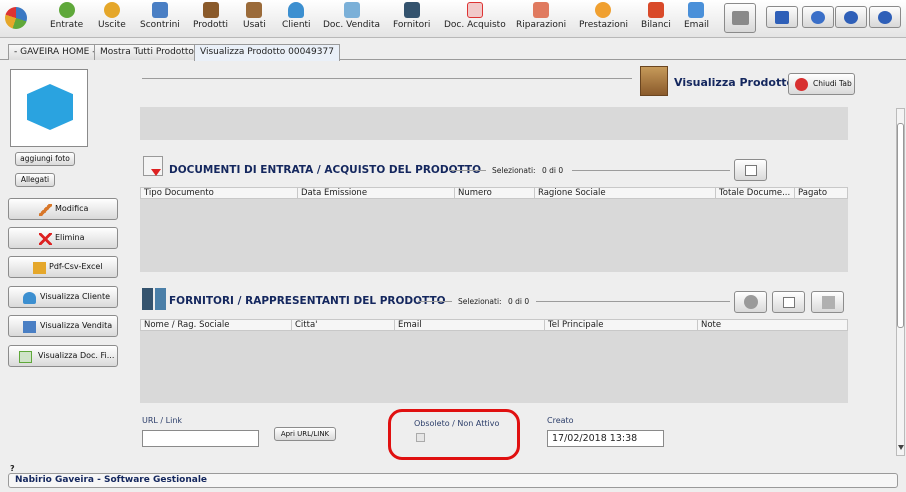 This screenshot has height=492, width=906. I want to click on settings-button, so click(818, 17).